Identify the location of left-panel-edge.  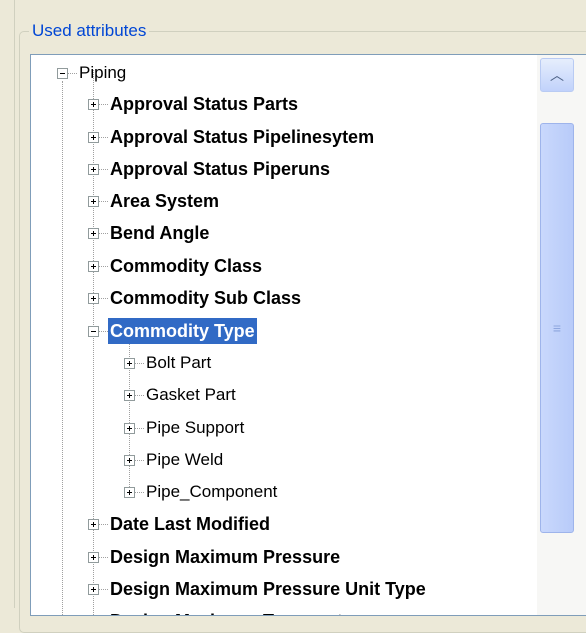
(7, 304).